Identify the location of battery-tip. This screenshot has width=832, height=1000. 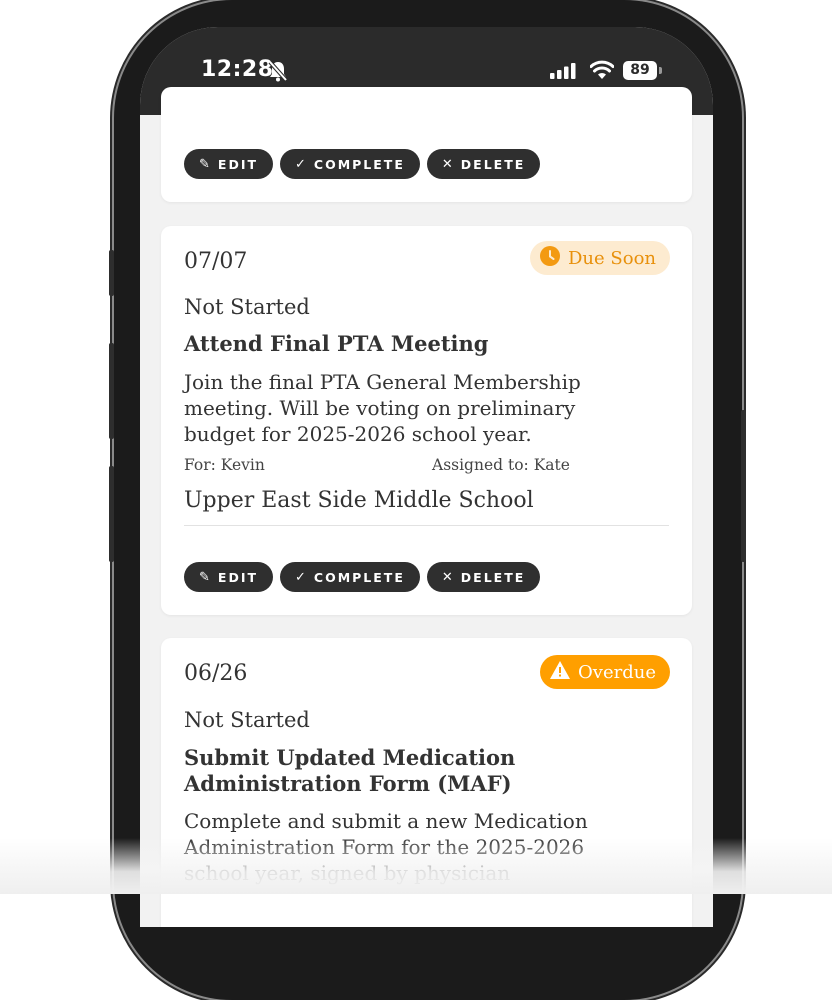
(660, 70).